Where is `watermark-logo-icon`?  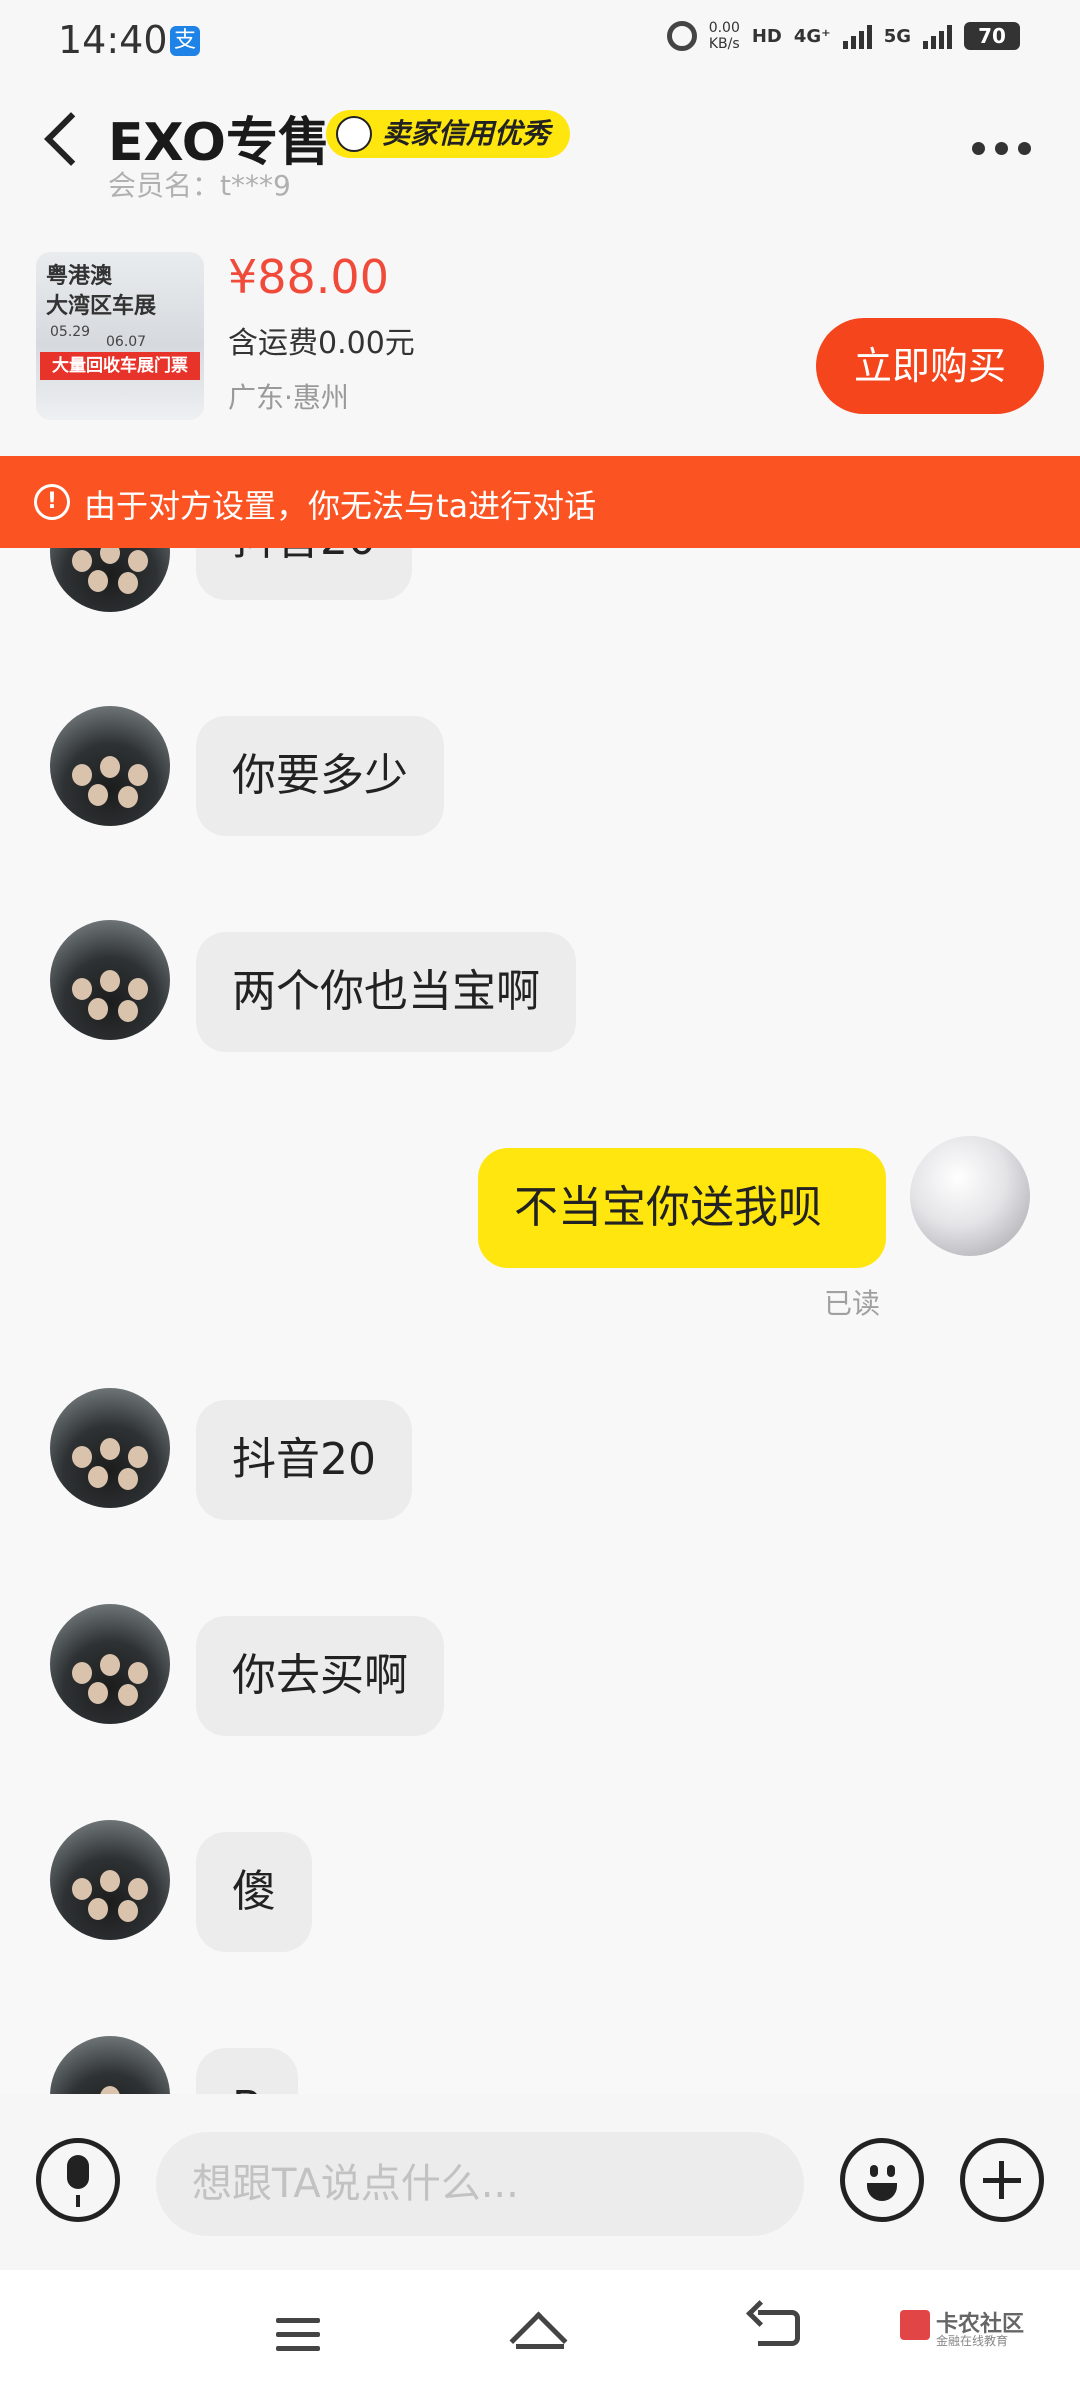
watermark-logo-icon is located at coordinates (915, 2325).